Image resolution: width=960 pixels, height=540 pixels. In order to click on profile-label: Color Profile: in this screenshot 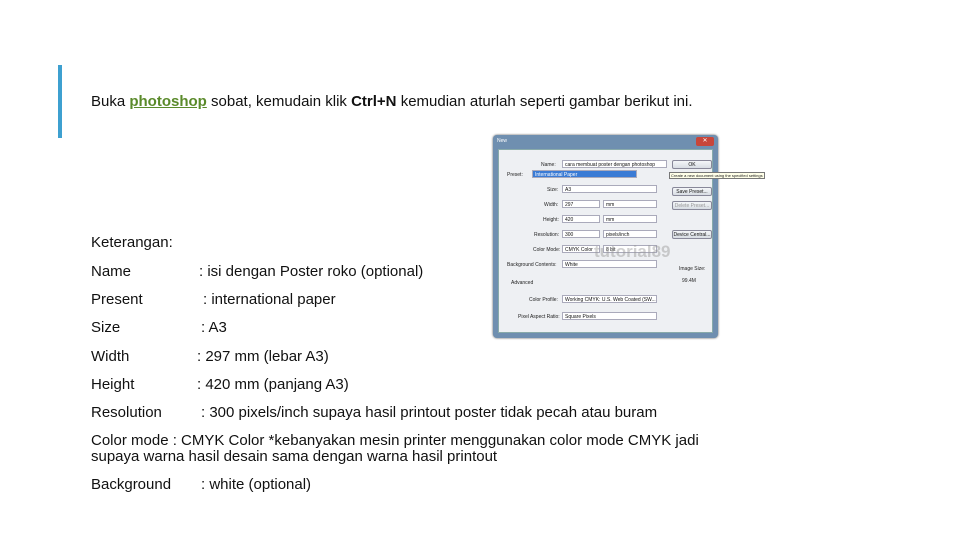, I will do `click(543, 300)`.